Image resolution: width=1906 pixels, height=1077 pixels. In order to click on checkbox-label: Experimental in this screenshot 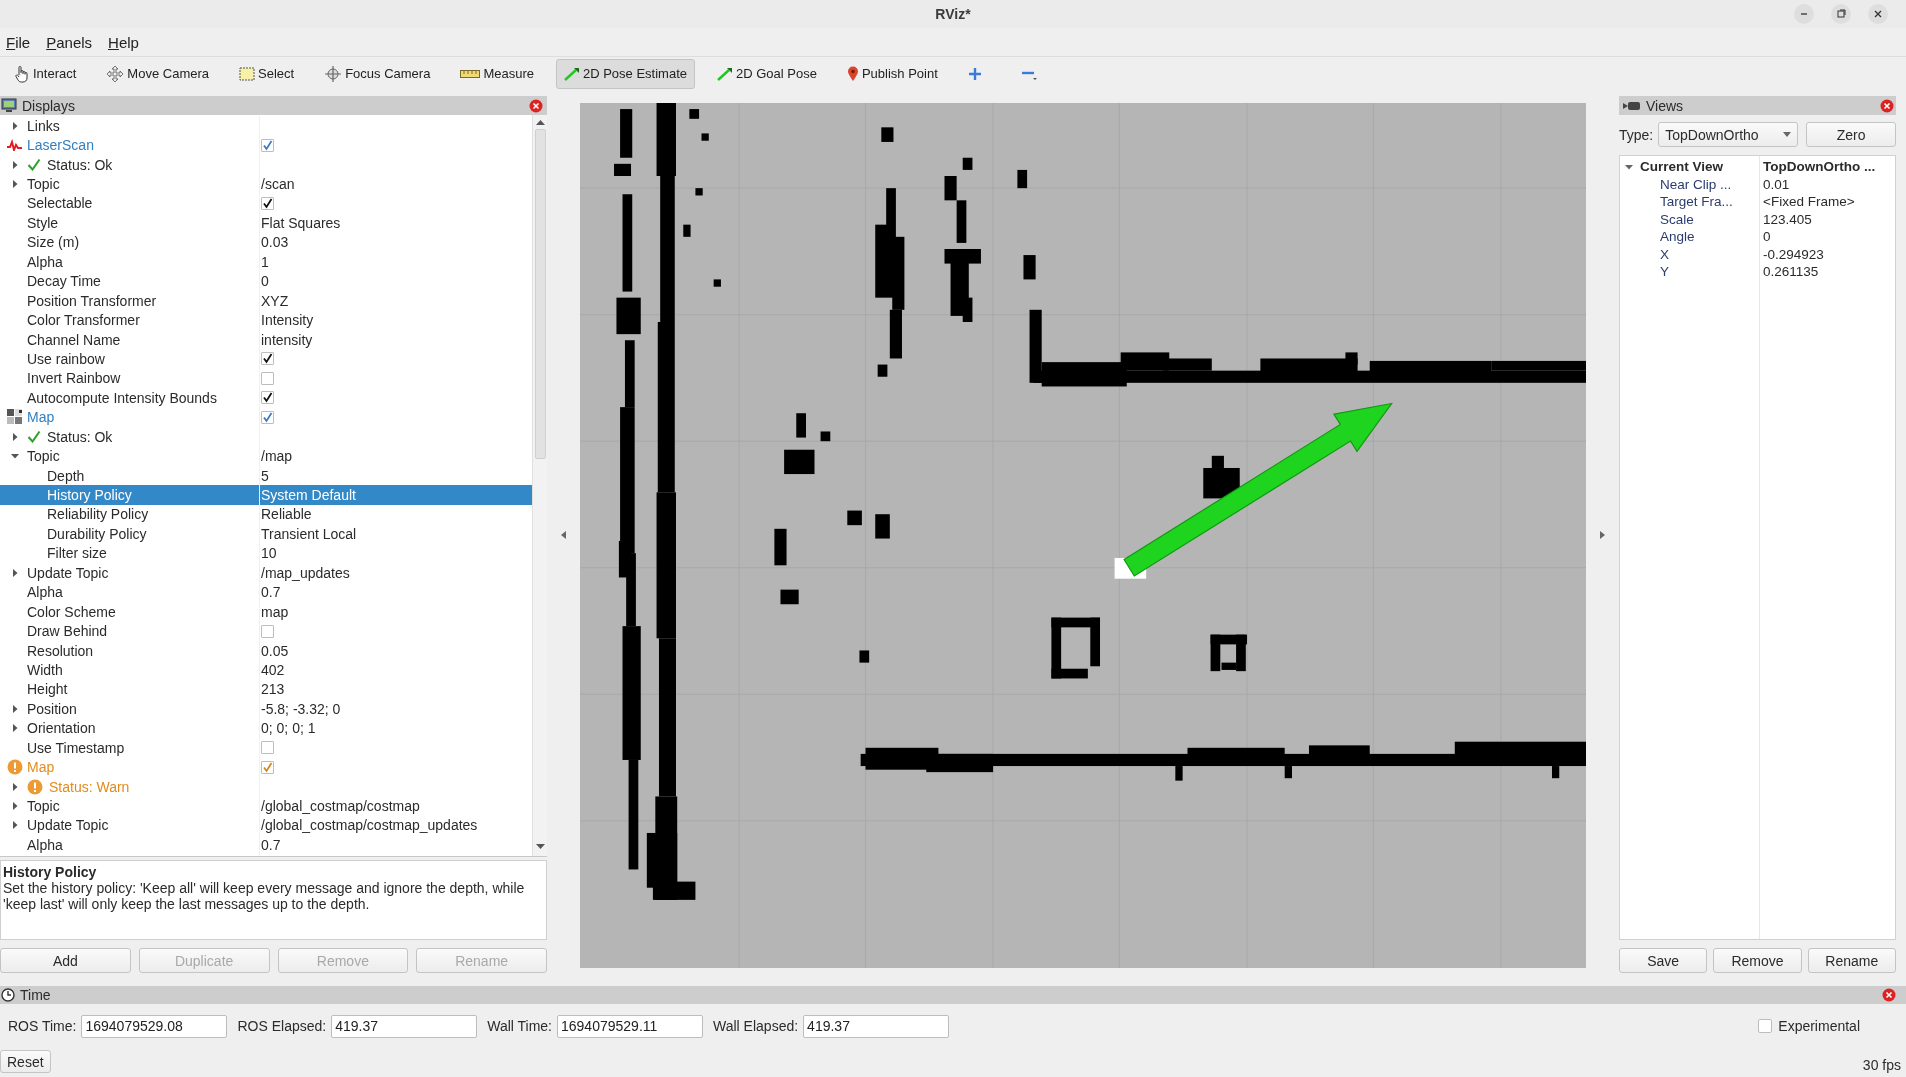, I will do `click(1819, 1026)`.